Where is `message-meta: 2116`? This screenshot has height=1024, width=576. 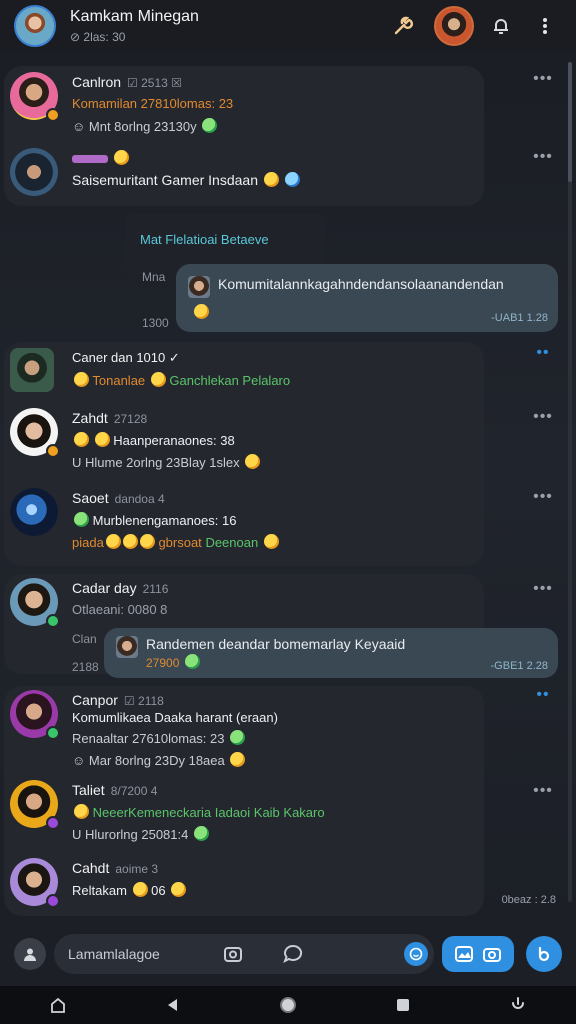 message-meta: 2116 is located at coordinates (155, 589).